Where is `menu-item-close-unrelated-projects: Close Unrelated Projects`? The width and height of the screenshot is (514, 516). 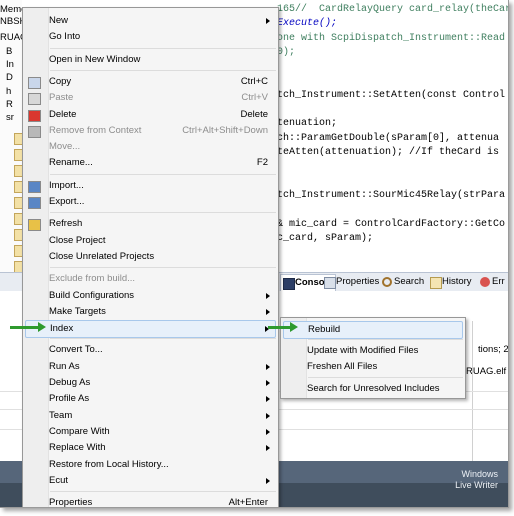 menu-item-close-unrelated-projects: Close Unrelated Projects is located at coordinates (150, 257).